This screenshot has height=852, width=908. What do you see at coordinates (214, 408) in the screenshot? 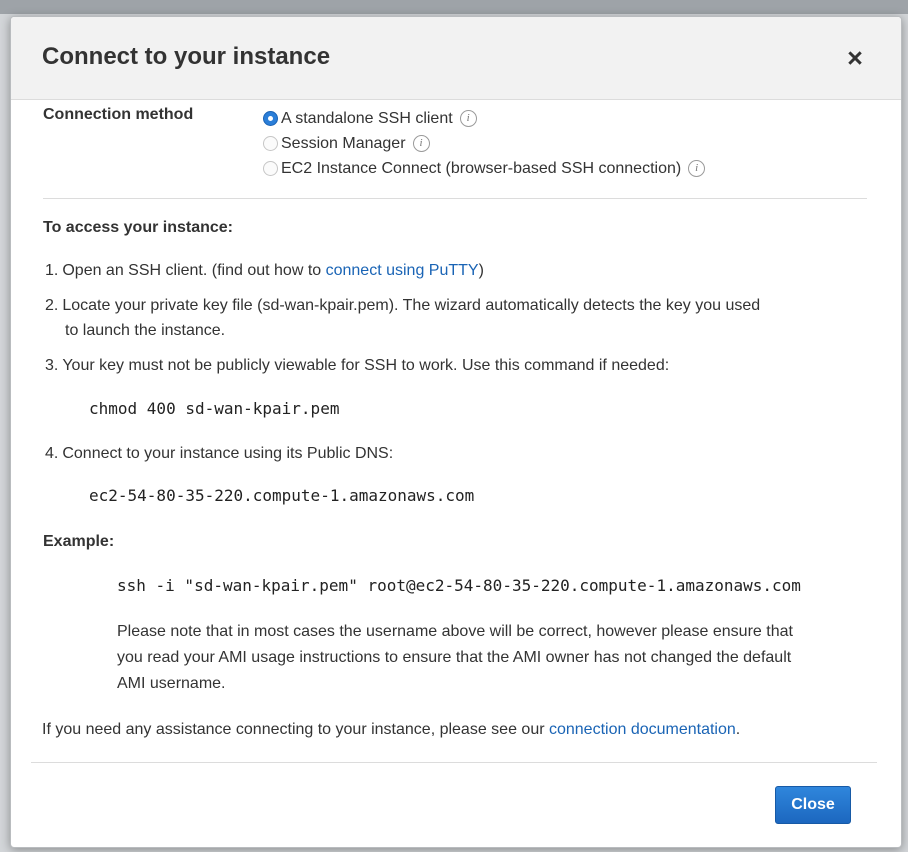
I see `chmod-command: chmod 400 sd-wan-kpair.pem` at bounding box center [214, 408].